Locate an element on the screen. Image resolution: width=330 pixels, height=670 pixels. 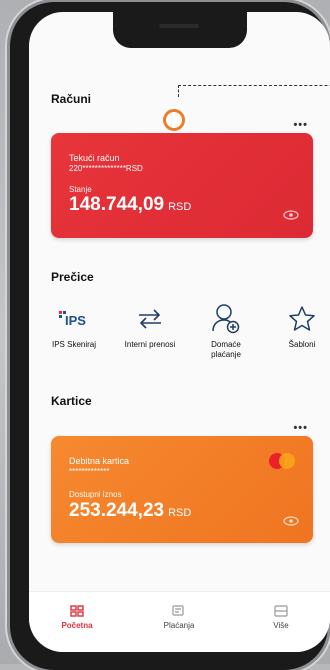
speaker is located at coordinates (179, 26).